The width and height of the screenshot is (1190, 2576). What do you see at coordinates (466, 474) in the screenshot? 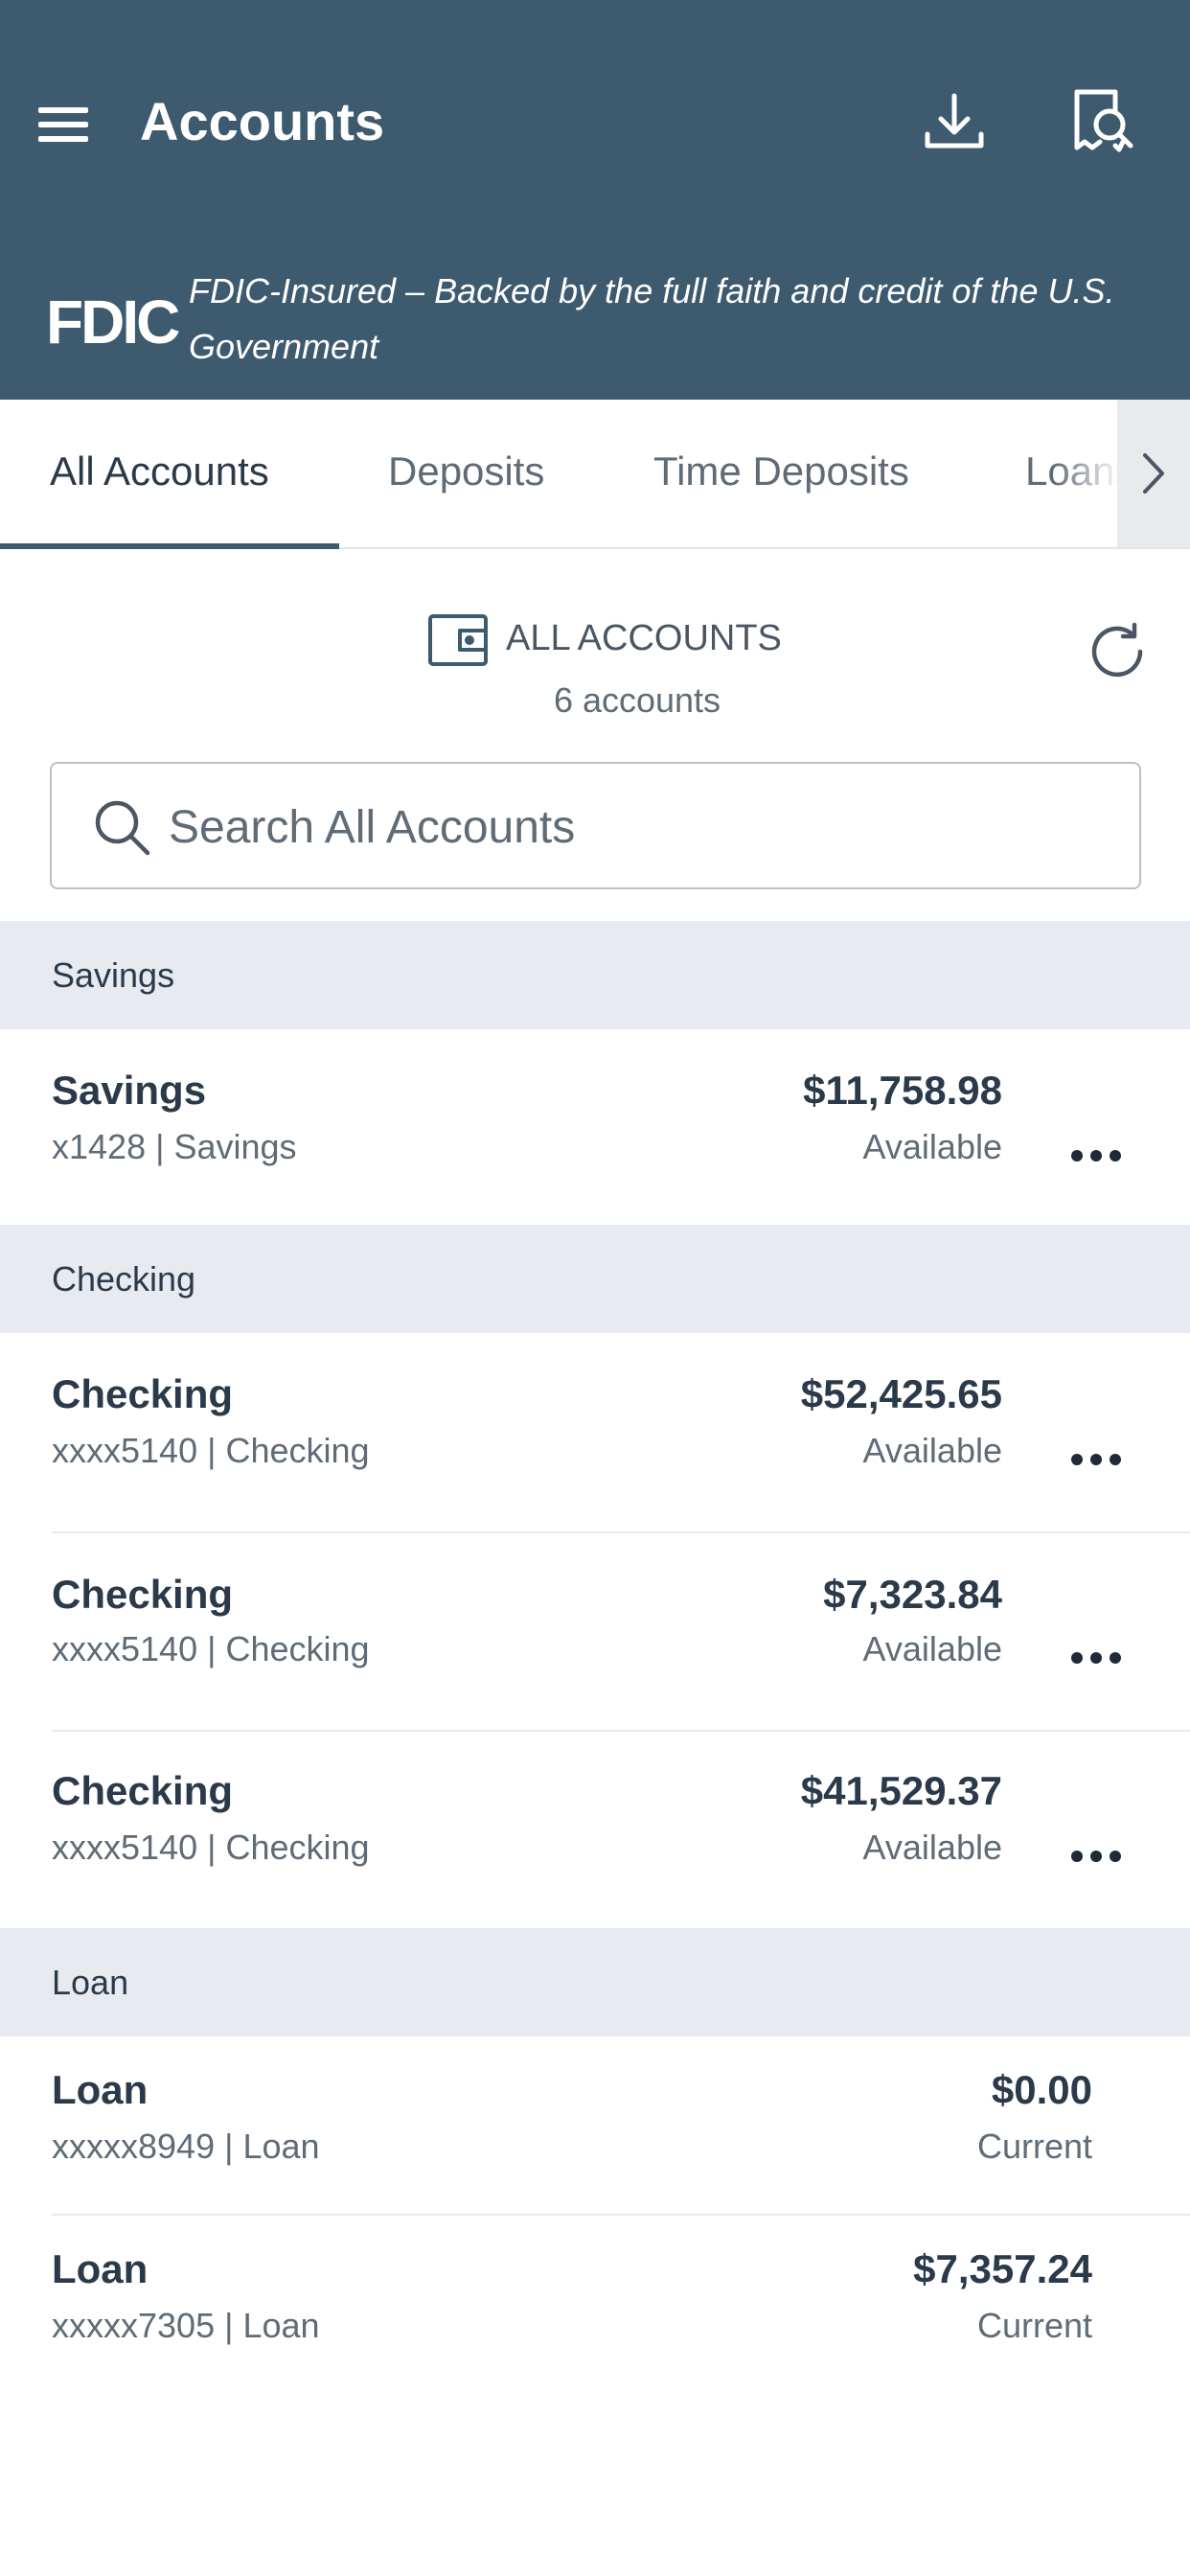
I see `tab-deposits: Deposits` at bounding box center [466, 474].